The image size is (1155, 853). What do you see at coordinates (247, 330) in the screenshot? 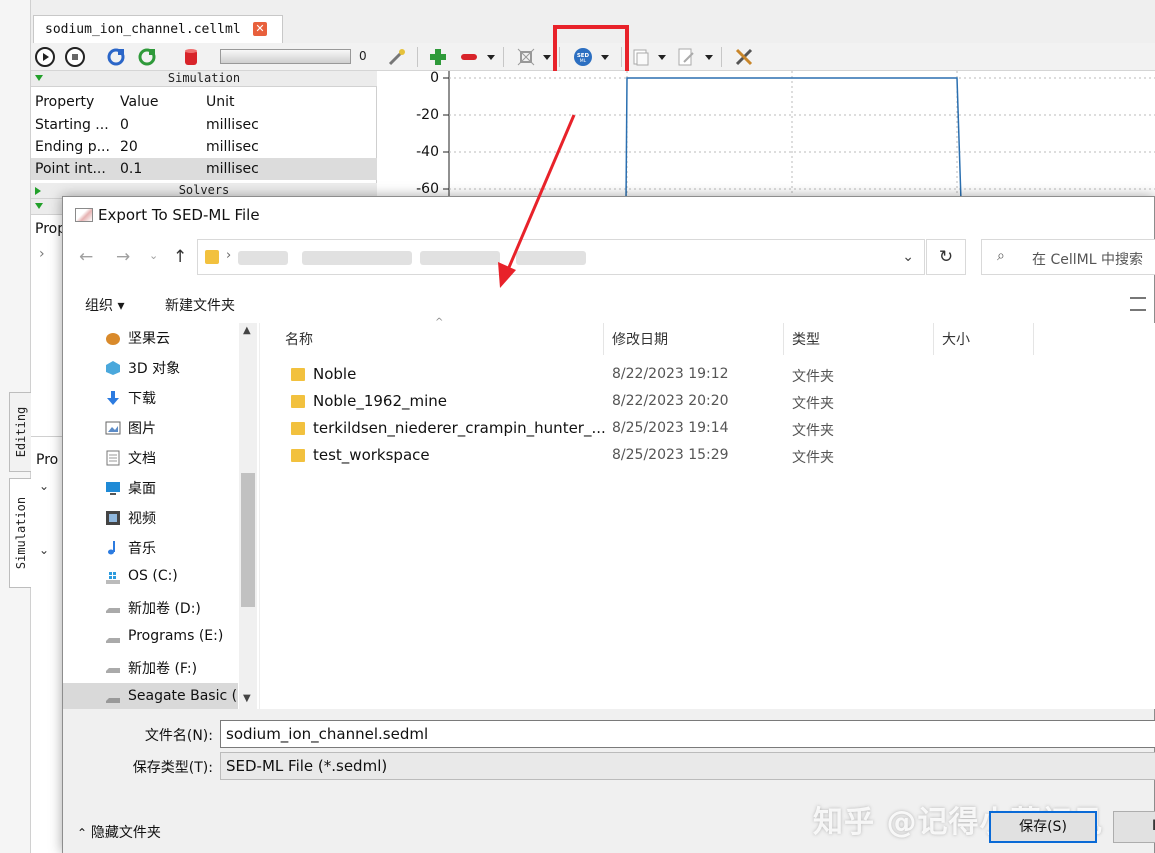
I see `scroll-up-icon: ▲` at bounding box center [247, 330].